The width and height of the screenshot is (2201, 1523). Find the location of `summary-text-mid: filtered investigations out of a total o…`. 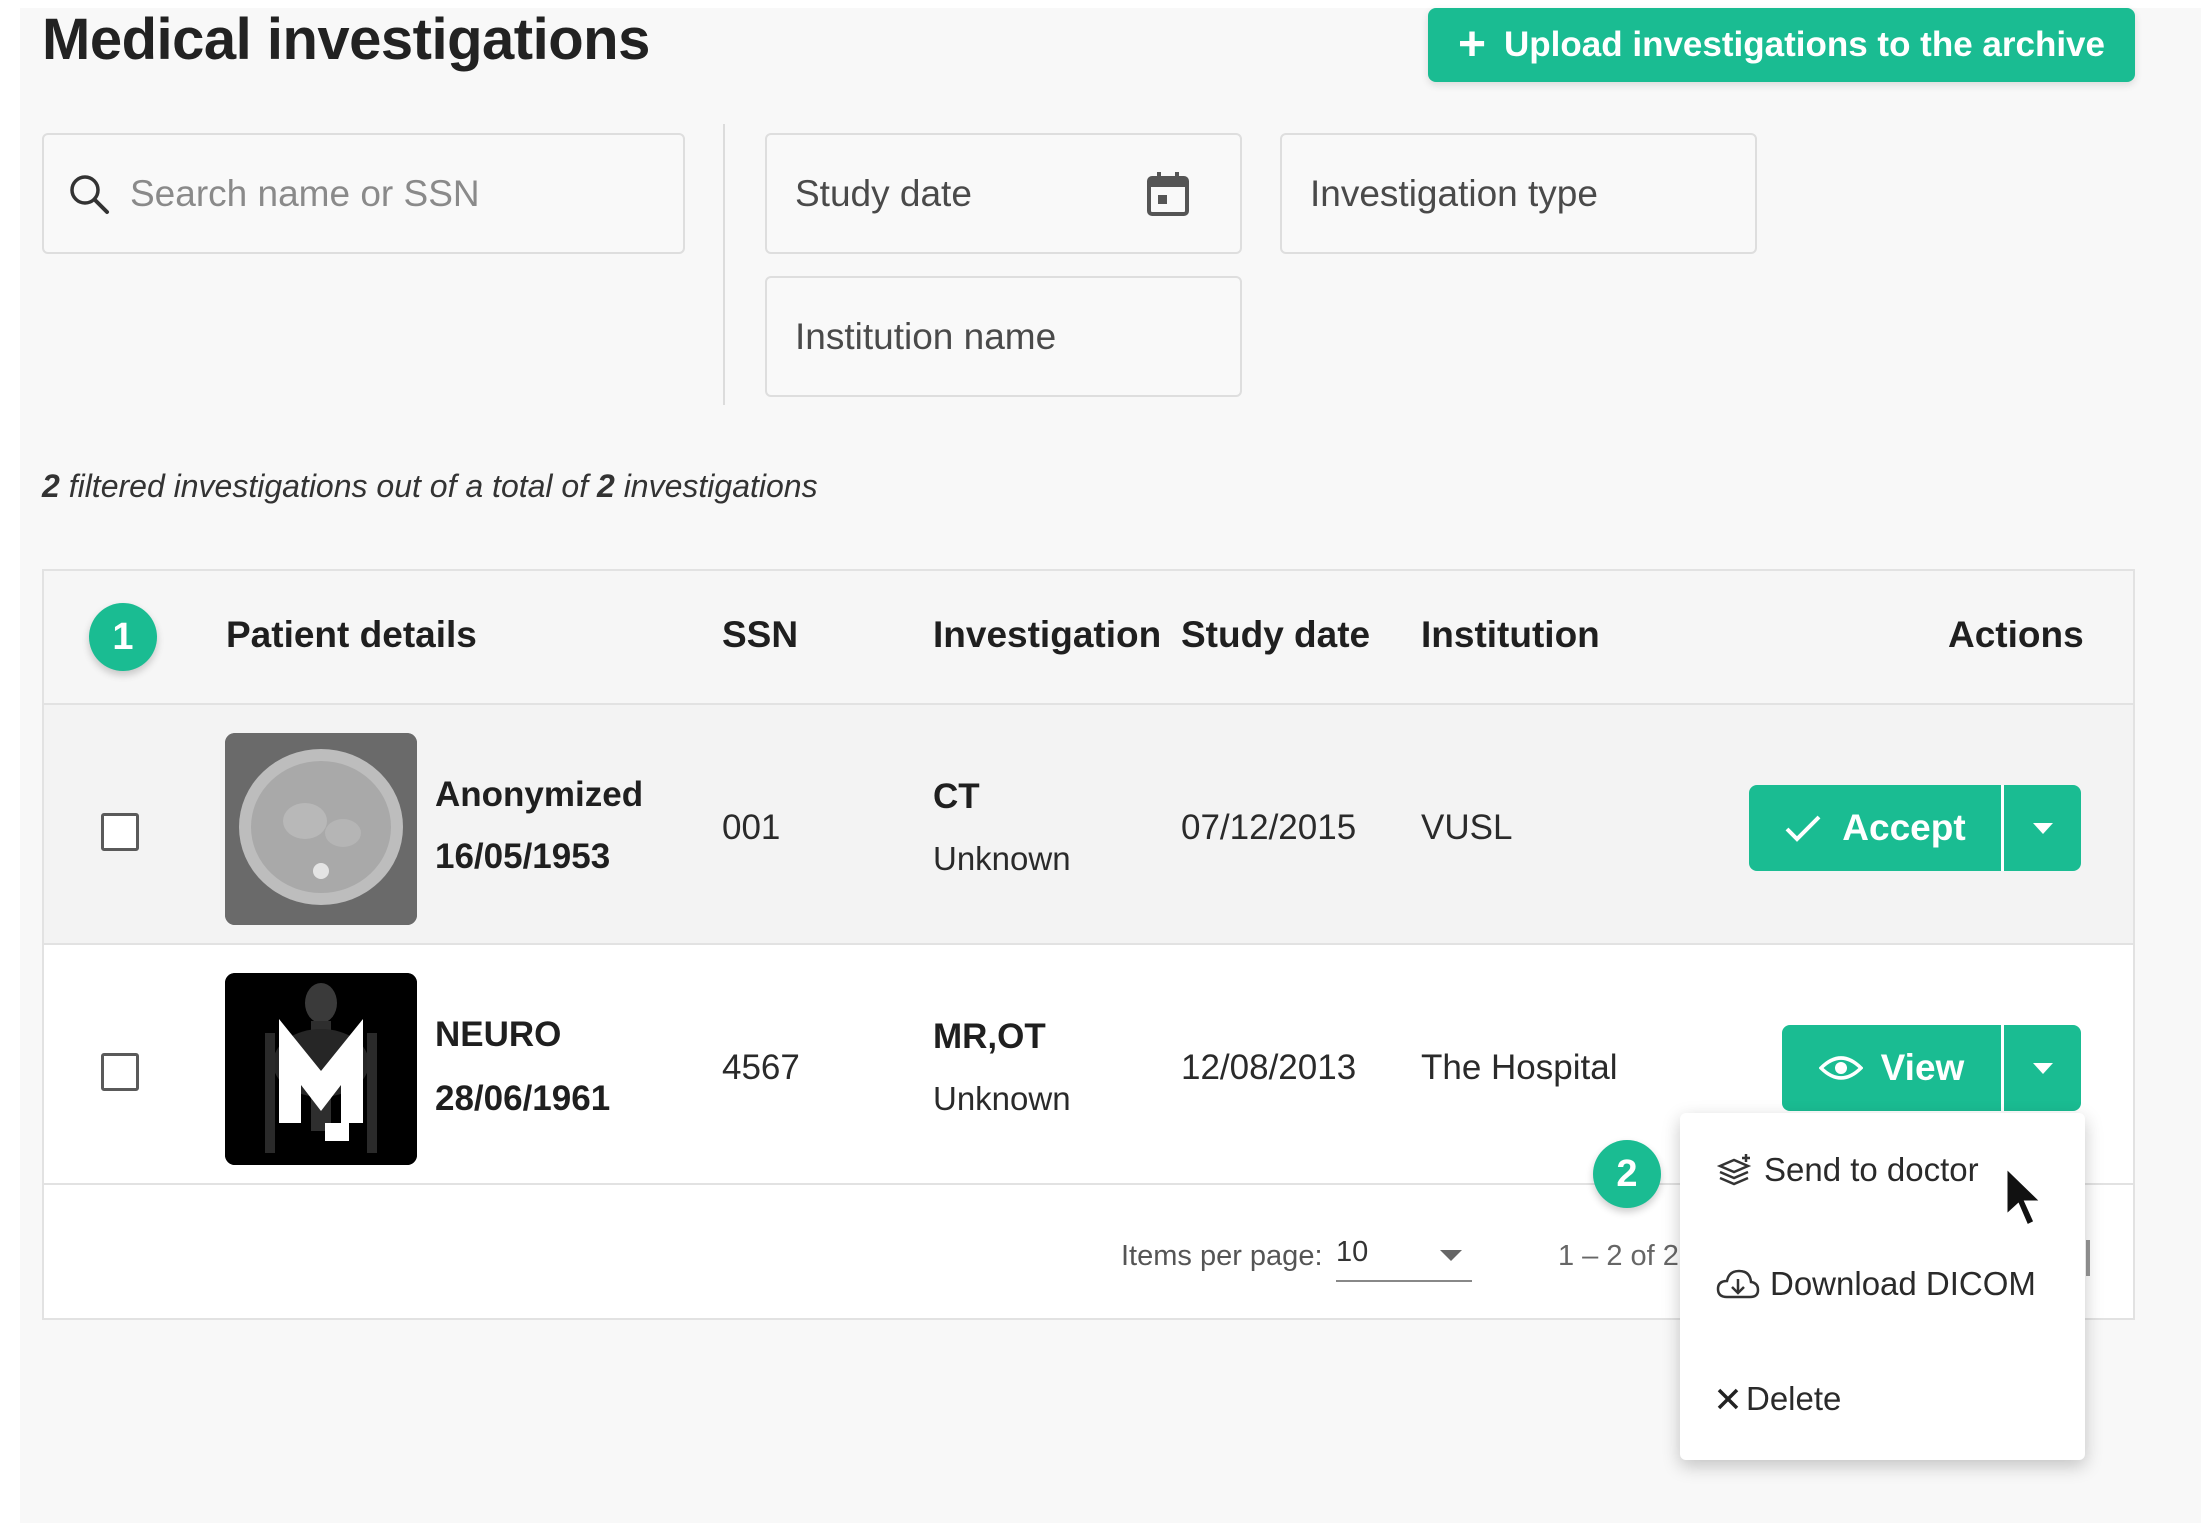

summary-text-mid: filtered investigations out of a total o… is located at coordinates (328, 486).